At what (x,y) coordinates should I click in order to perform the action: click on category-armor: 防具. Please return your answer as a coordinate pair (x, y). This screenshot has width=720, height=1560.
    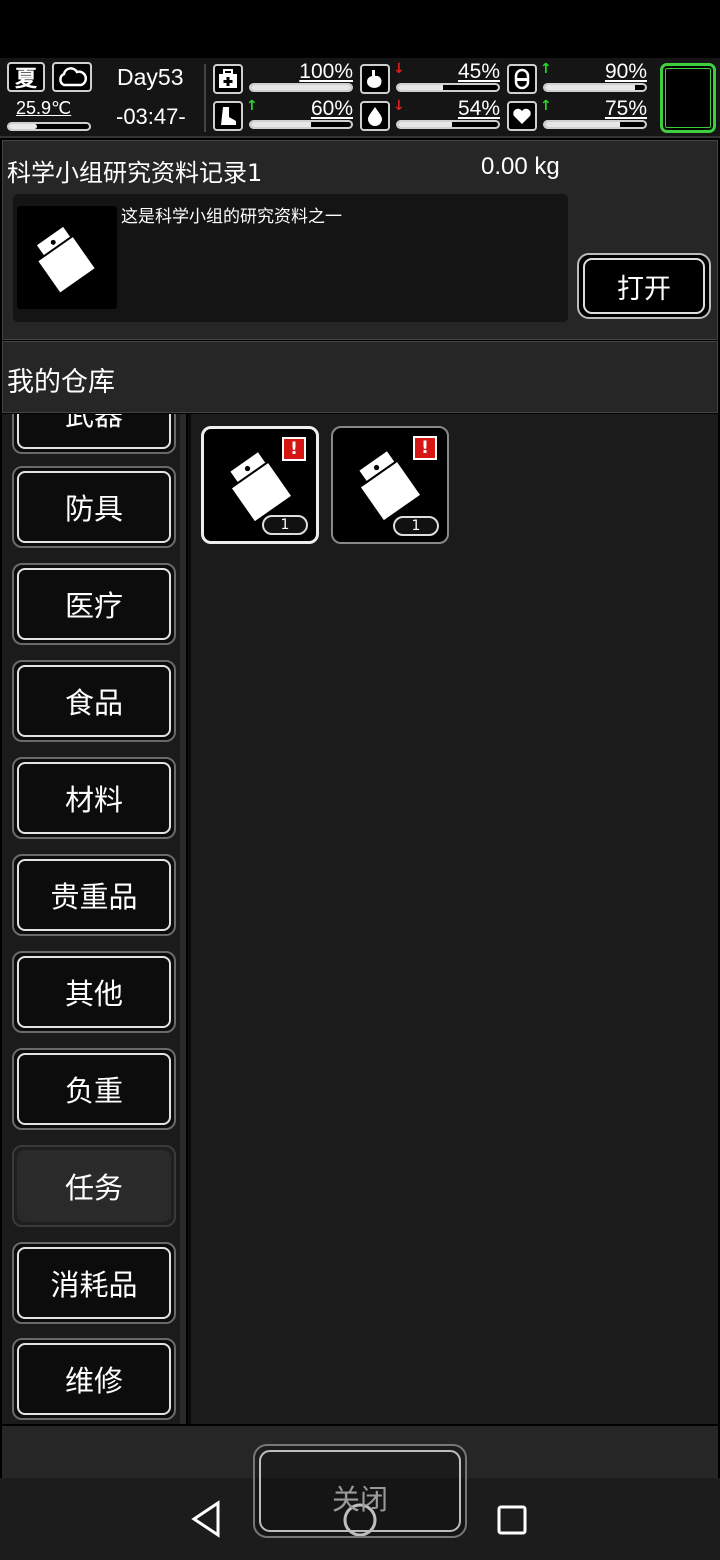
    Looking at the image, I should click on (94, 507).